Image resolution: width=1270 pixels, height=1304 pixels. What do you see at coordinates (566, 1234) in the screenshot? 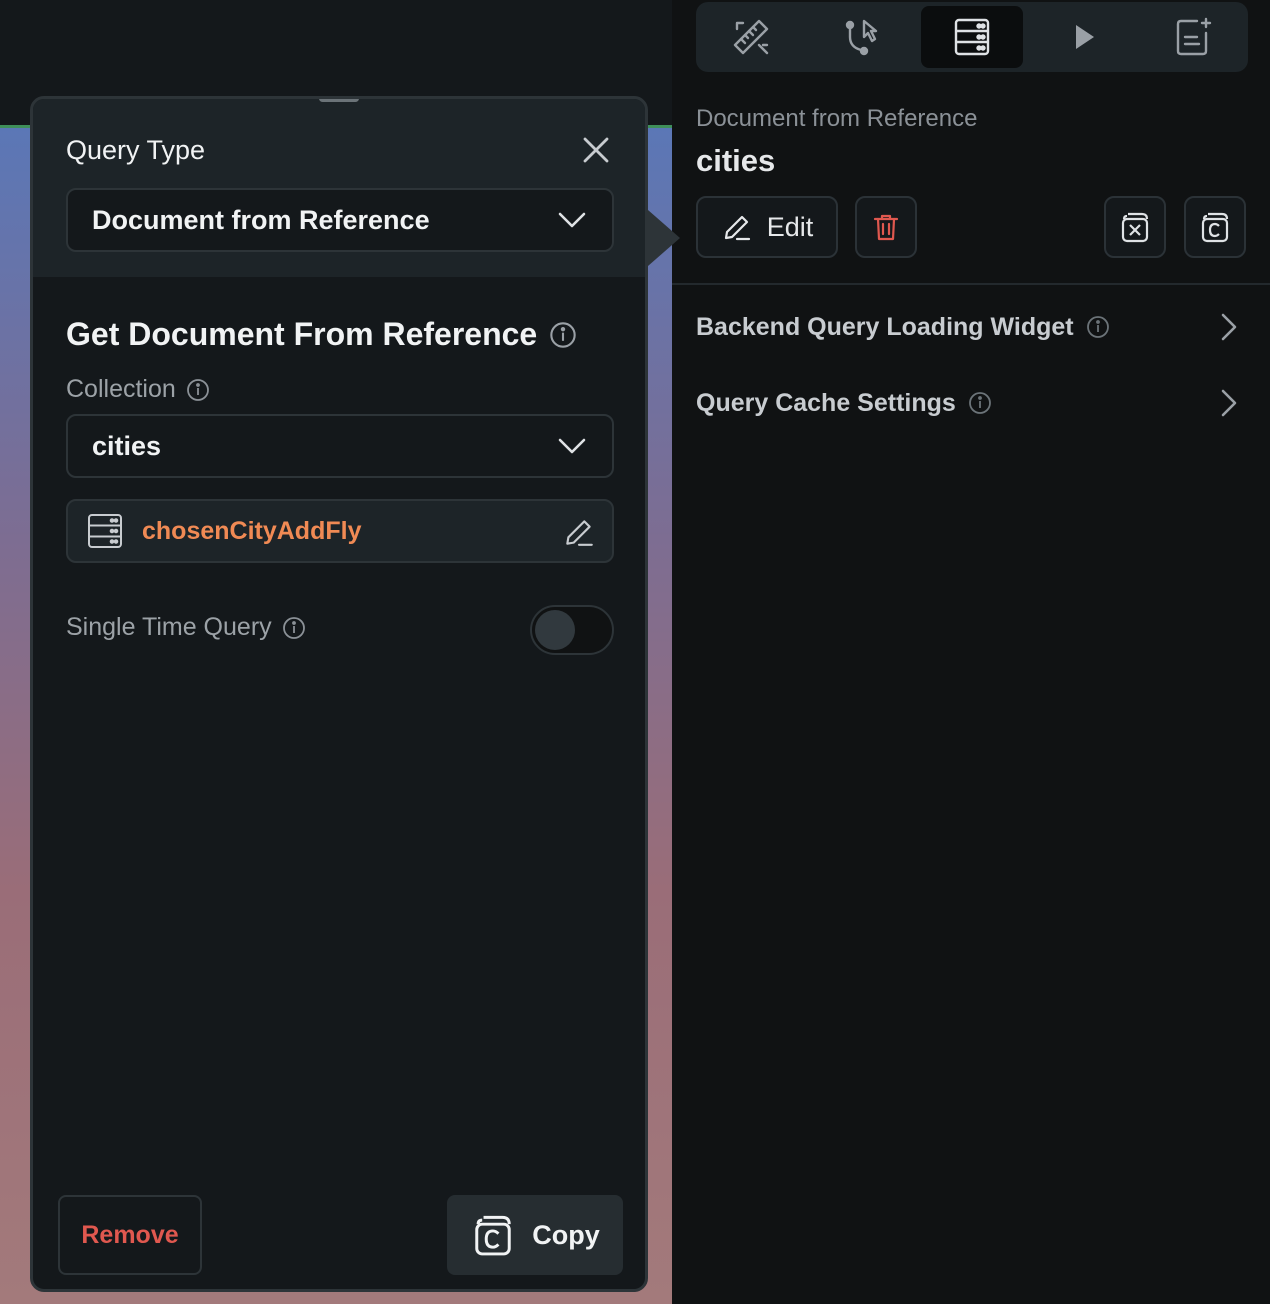
I see `copy-label: Copy` at bounding box center [566, 1234].